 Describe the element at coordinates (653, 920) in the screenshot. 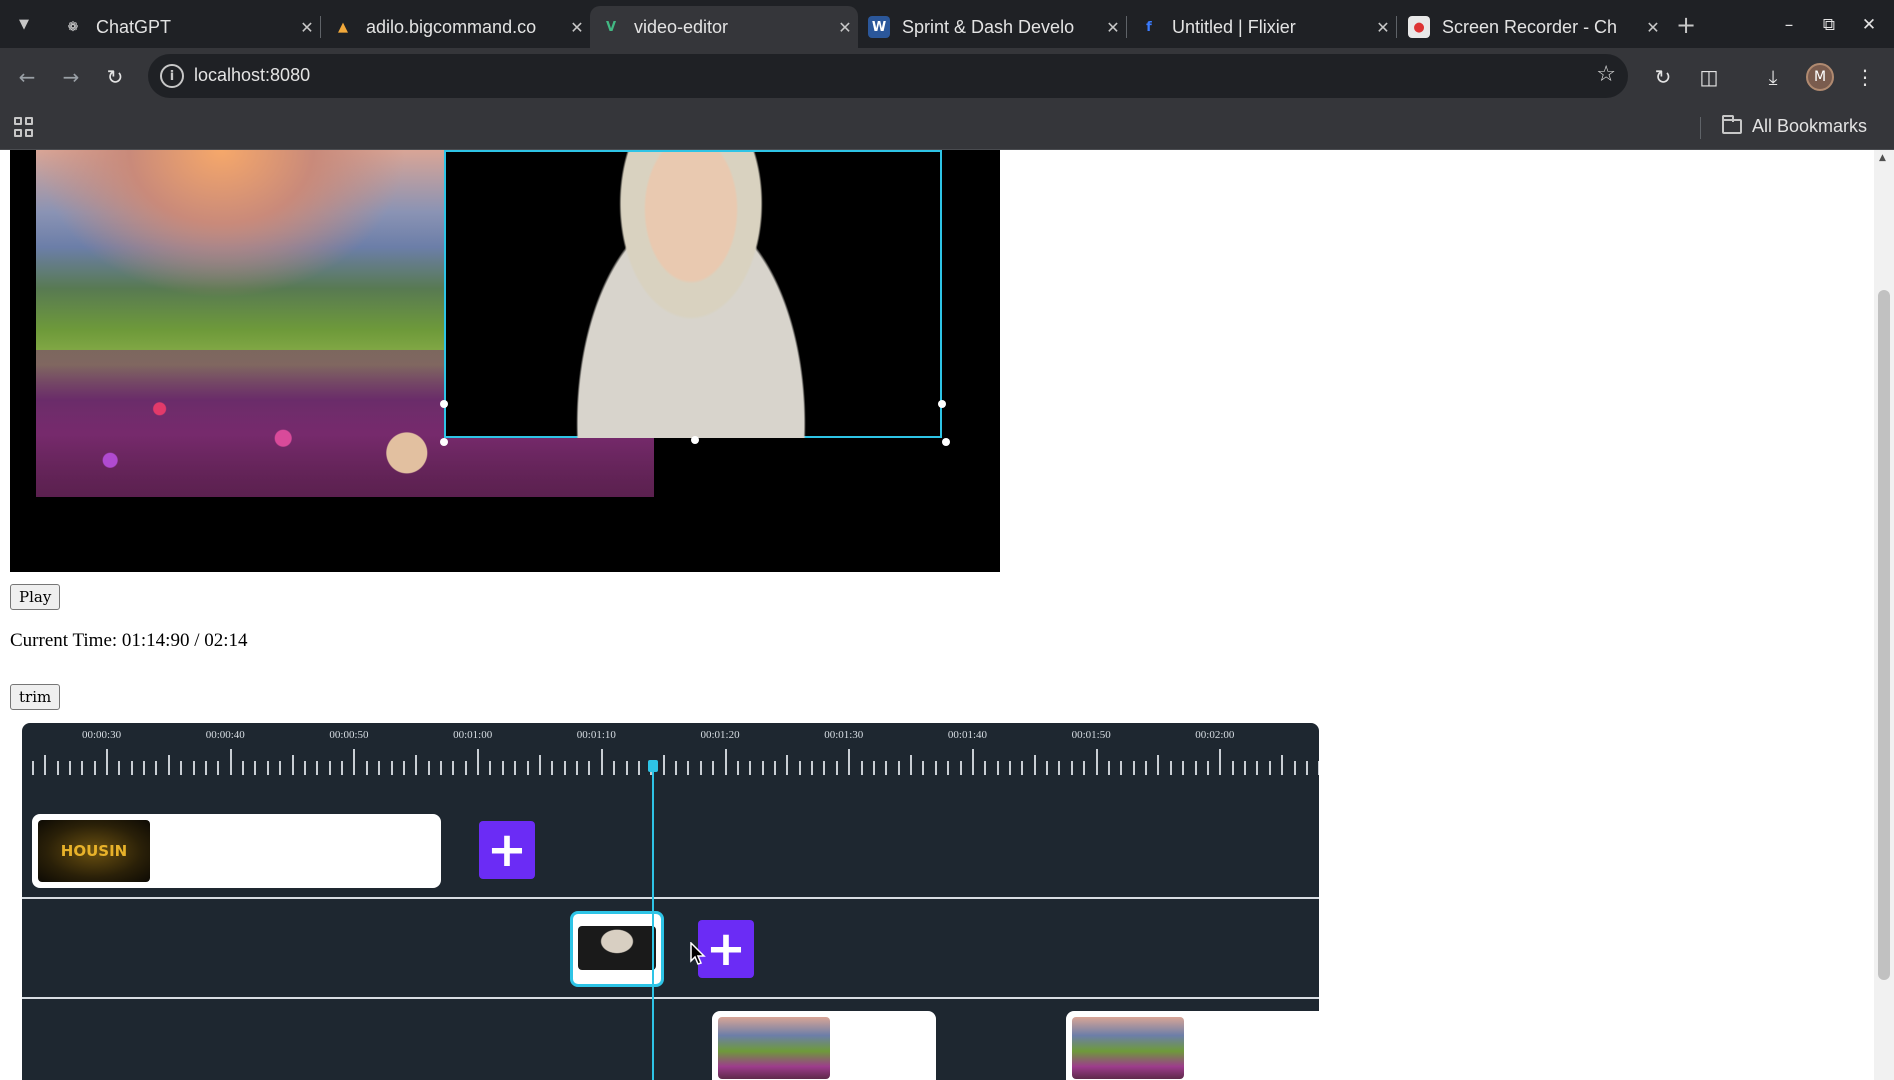

I see `timeline-playhead` at that location.